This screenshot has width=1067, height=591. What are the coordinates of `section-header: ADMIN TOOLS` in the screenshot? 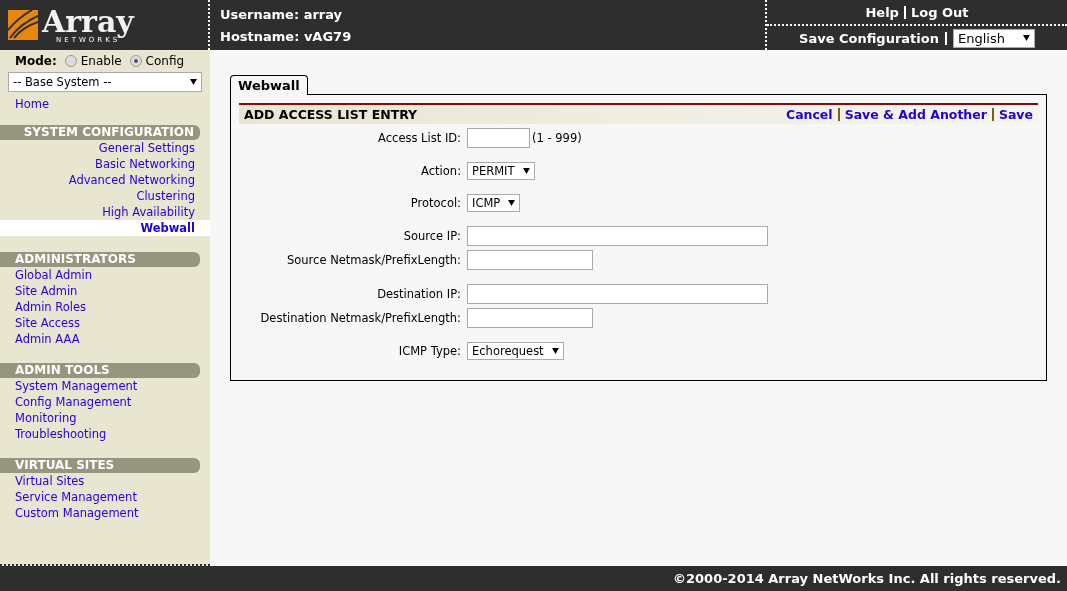 It's located at (100, 370).